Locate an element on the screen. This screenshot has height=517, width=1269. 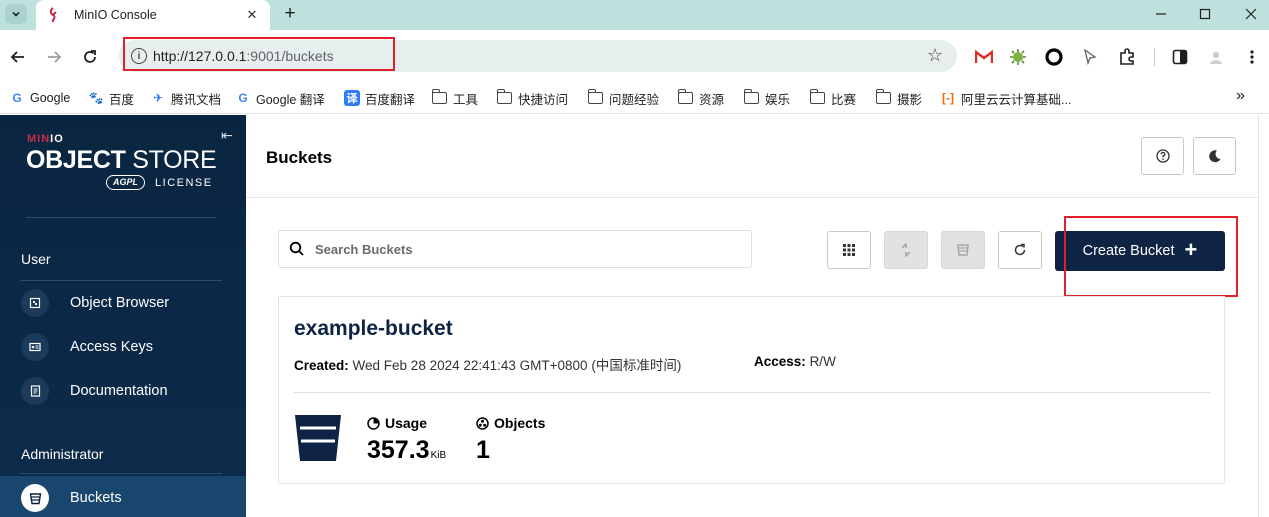
search-input is located at coordinates (525, 249).